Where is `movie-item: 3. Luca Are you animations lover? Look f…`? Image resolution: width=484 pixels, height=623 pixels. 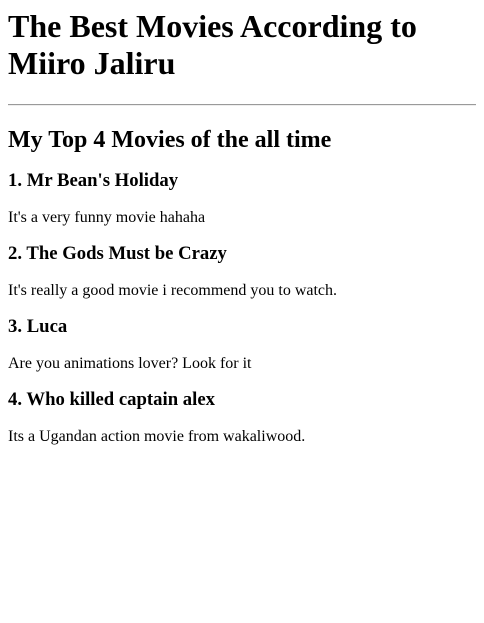 movie-item: 3. Luca Are you animations lover? Look f… is located at coordinates (242, 344).